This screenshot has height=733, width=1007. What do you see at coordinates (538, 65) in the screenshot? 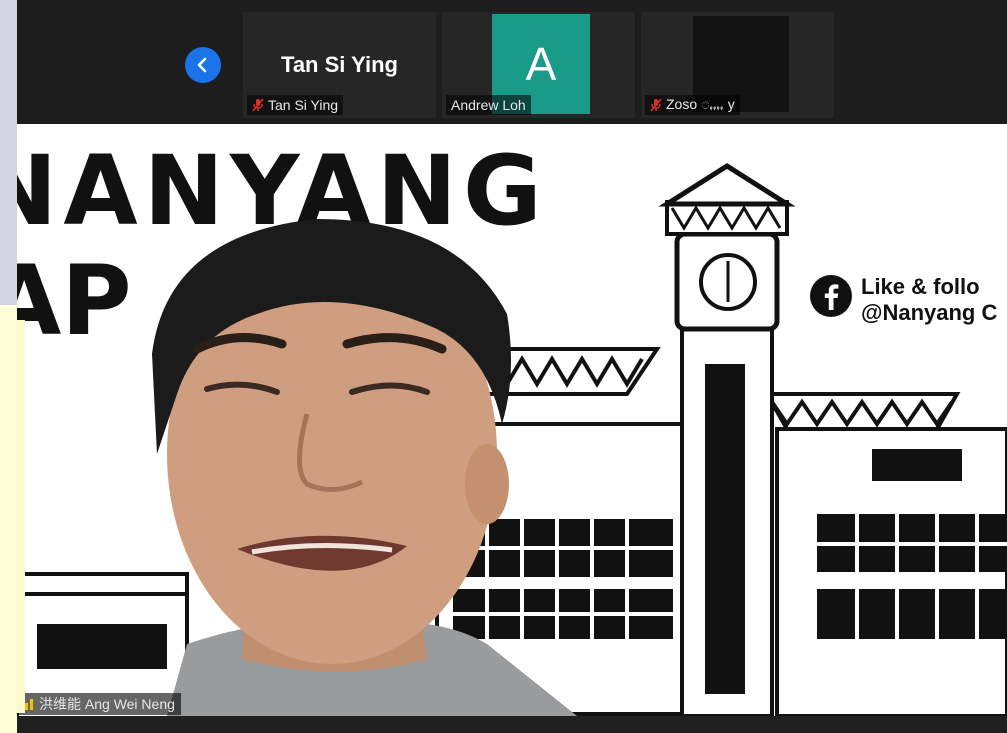
I see `participant-tile-andrew-loh: A Andrew Loh` at bounding box center [538, 65].